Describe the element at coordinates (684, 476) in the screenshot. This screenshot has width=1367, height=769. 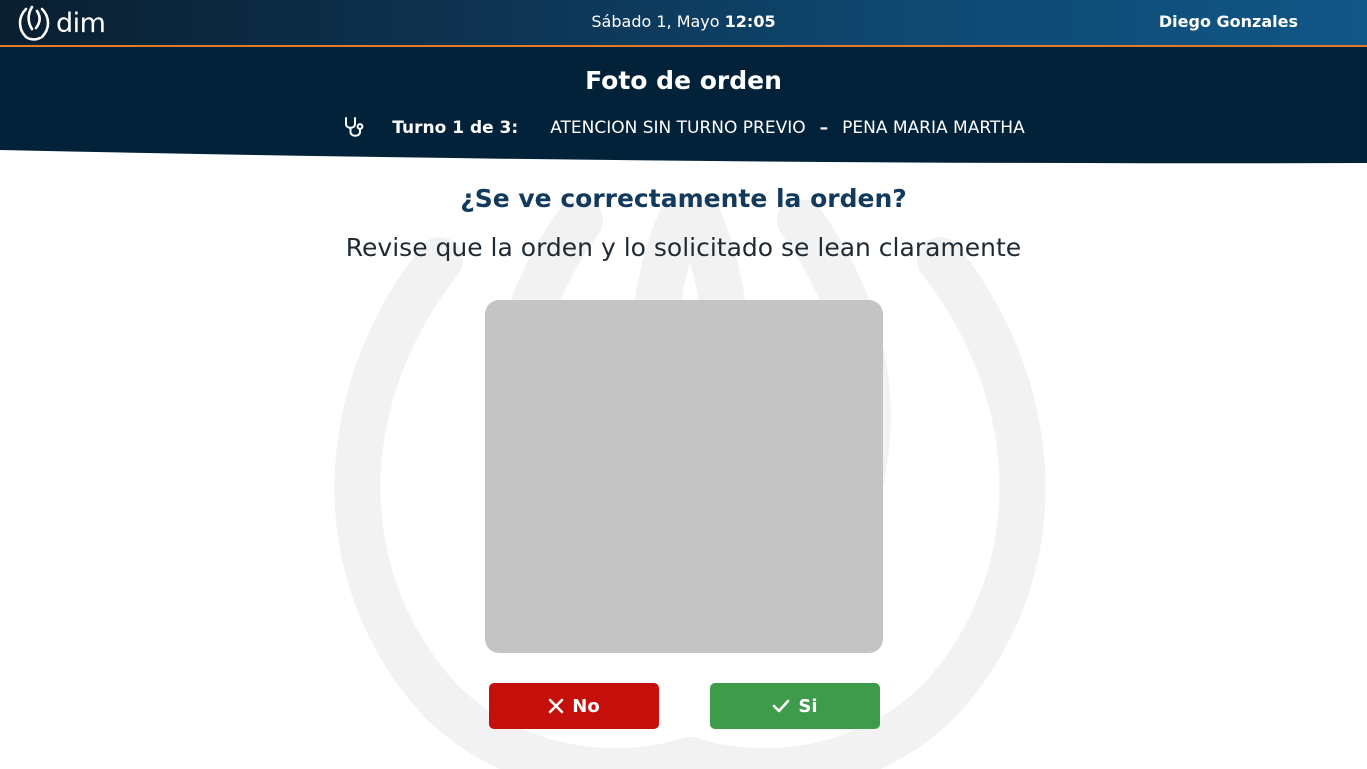
I see `order-photo-preview` at that location.